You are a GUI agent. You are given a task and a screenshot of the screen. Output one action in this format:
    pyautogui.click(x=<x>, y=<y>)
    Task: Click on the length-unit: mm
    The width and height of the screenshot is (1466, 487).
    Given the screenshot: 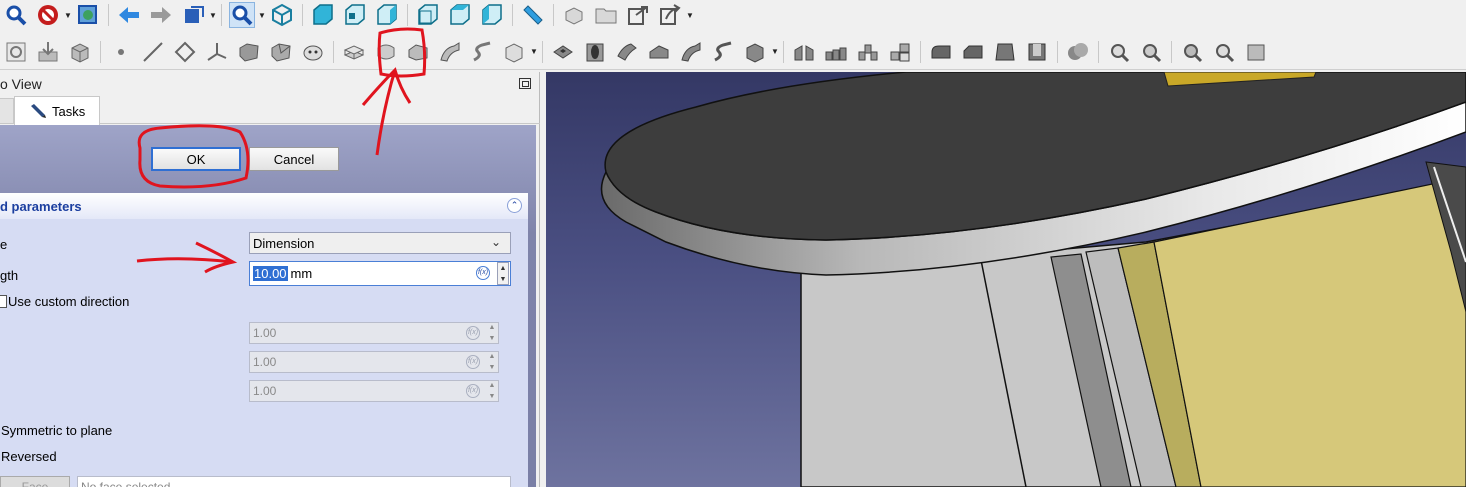 What is the action you would take?
    pyautogui.click(x=301, y=273)
    